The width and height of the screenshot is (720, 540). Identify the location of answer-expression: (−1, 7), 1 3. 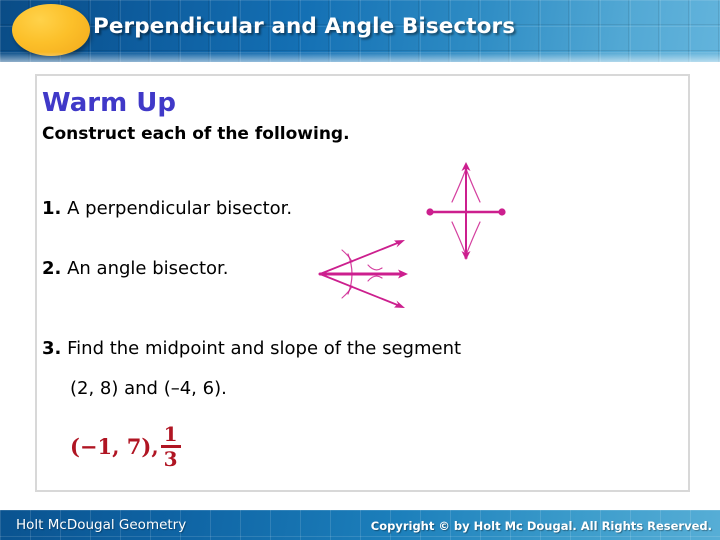
(125, 446).